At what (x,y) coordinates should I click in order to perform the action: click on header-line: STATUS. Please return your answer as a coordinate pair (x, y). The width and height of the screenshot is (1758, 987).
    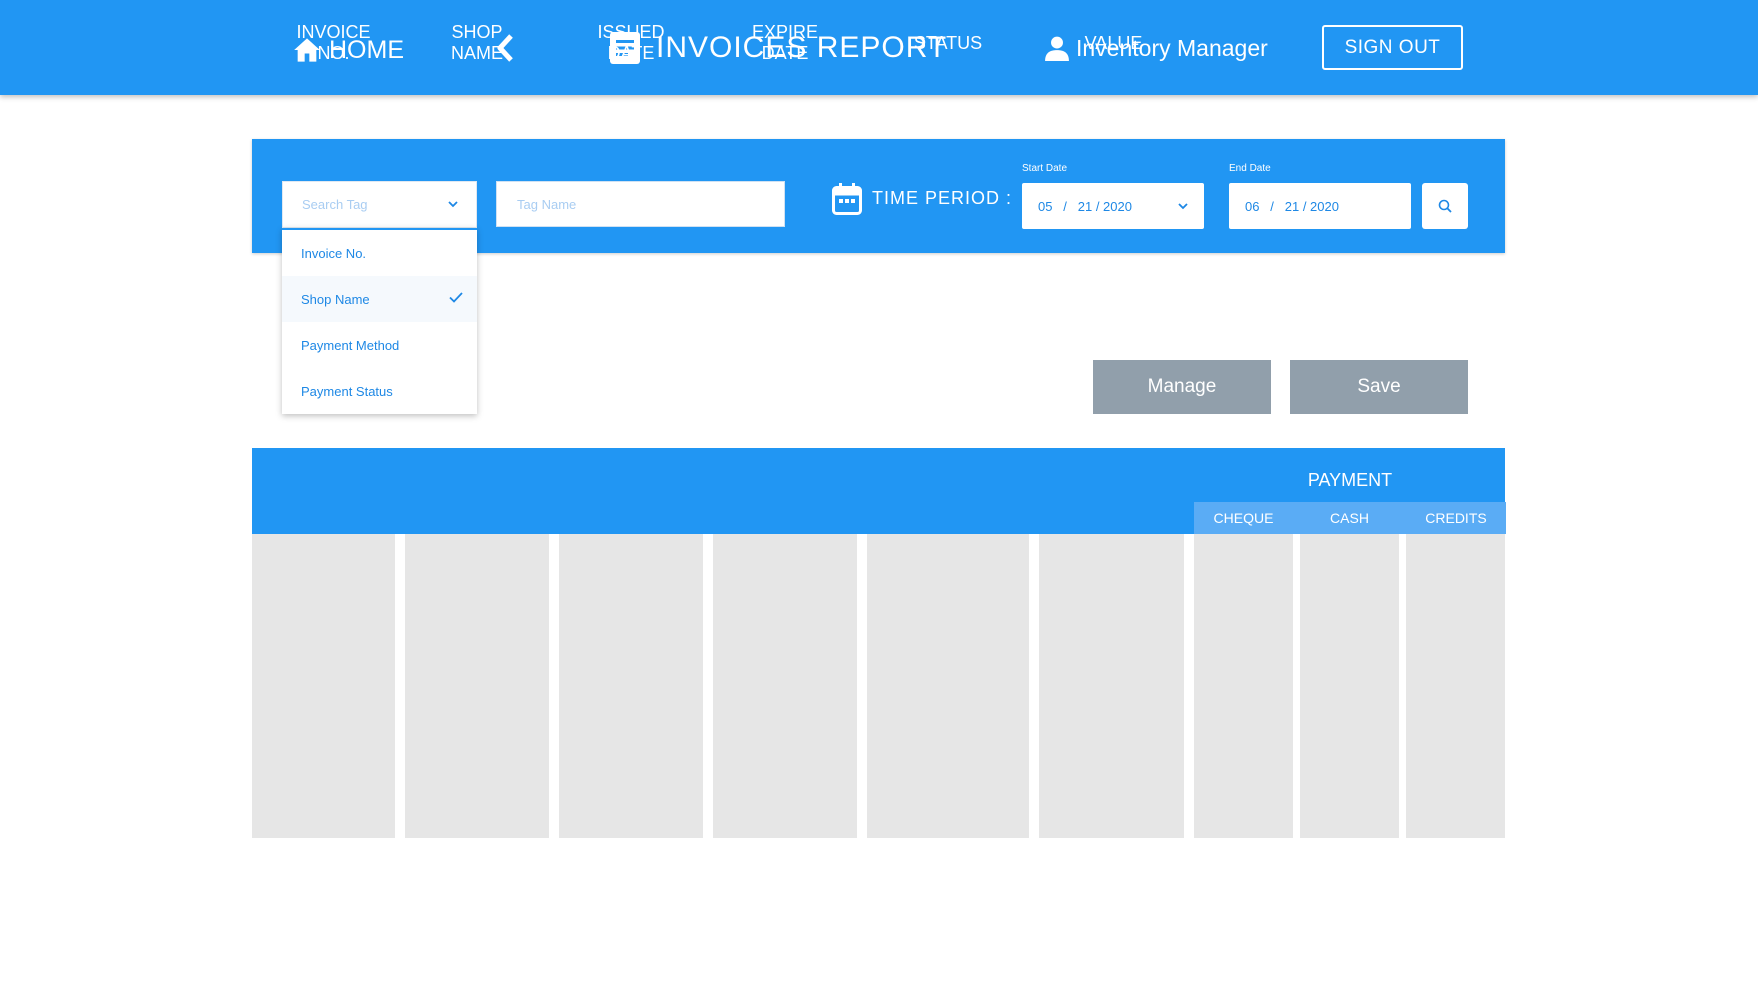
    Looking at the image, I should click on (948, 42).